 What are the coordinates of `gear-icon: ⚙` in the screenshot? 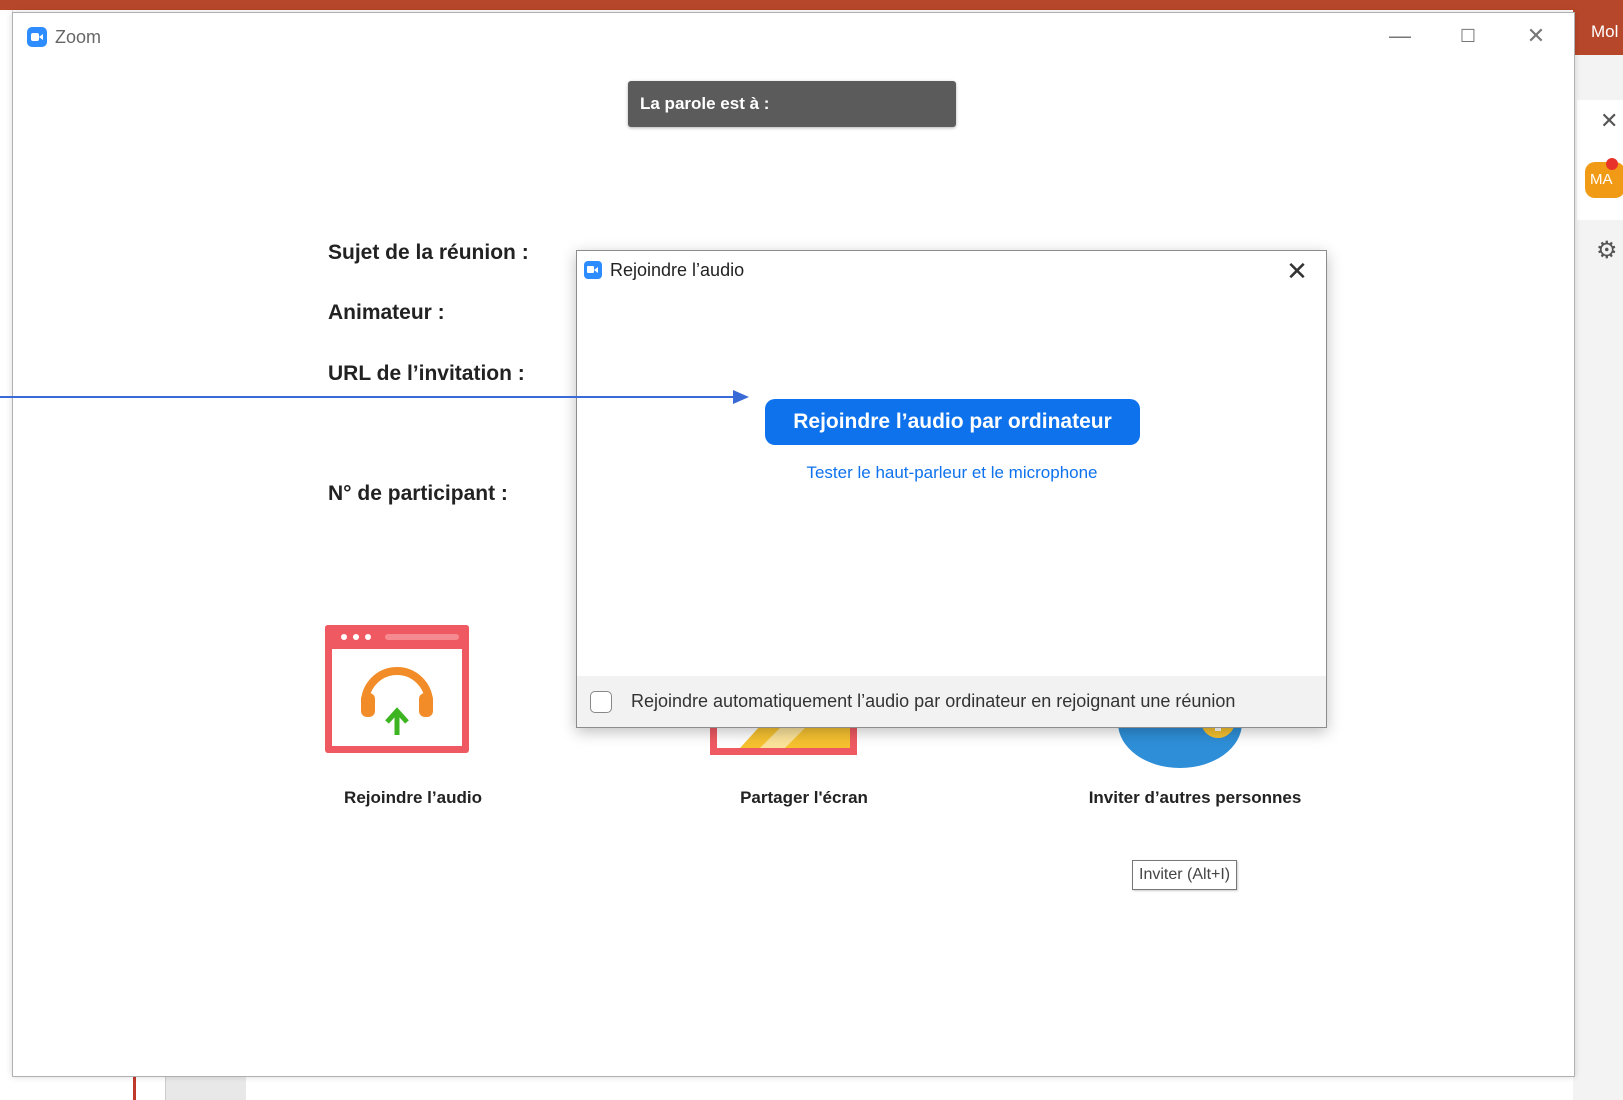 It's located at (1607, 250).